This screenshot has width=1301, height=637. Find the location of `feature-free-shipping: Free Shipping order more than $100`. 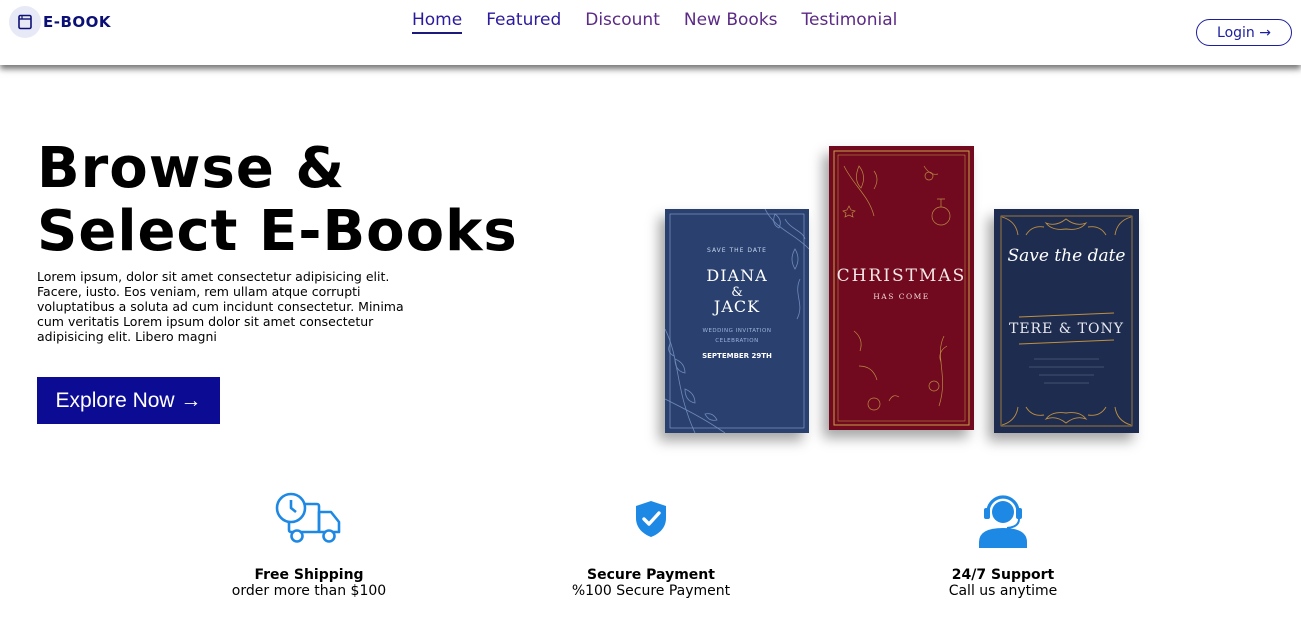

feature-free-shipping: Free Shipping order more than $100 is located at coordinates (309, 544).